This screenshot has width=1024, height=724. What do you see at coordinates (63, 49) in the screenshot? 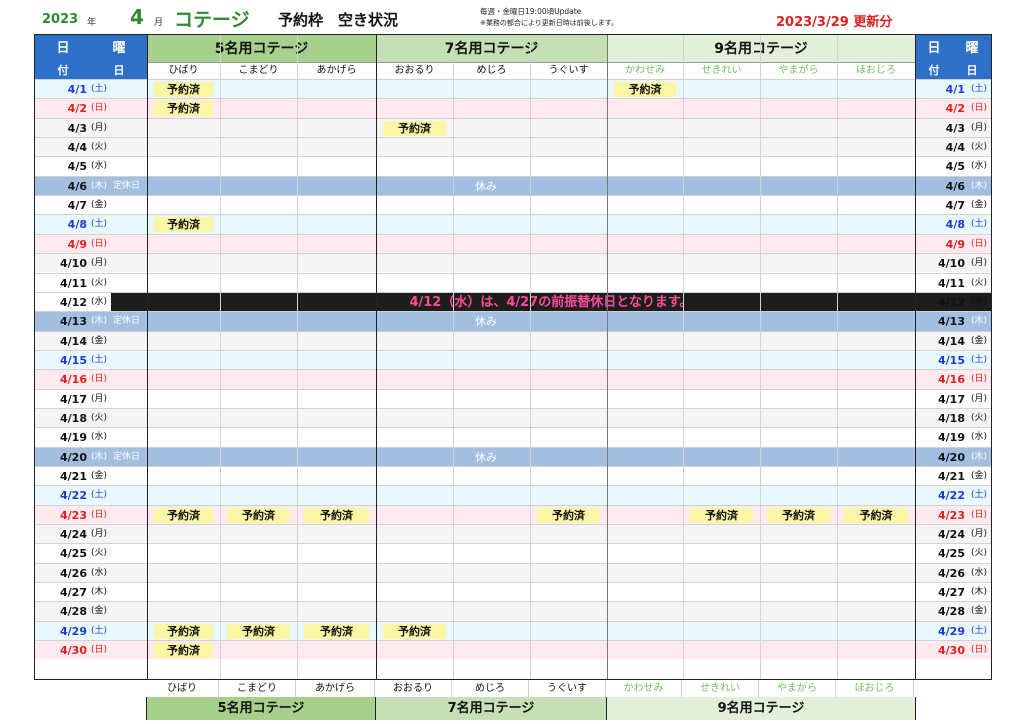
I see `day-header-date: 日` at bounding box center [63, 49].